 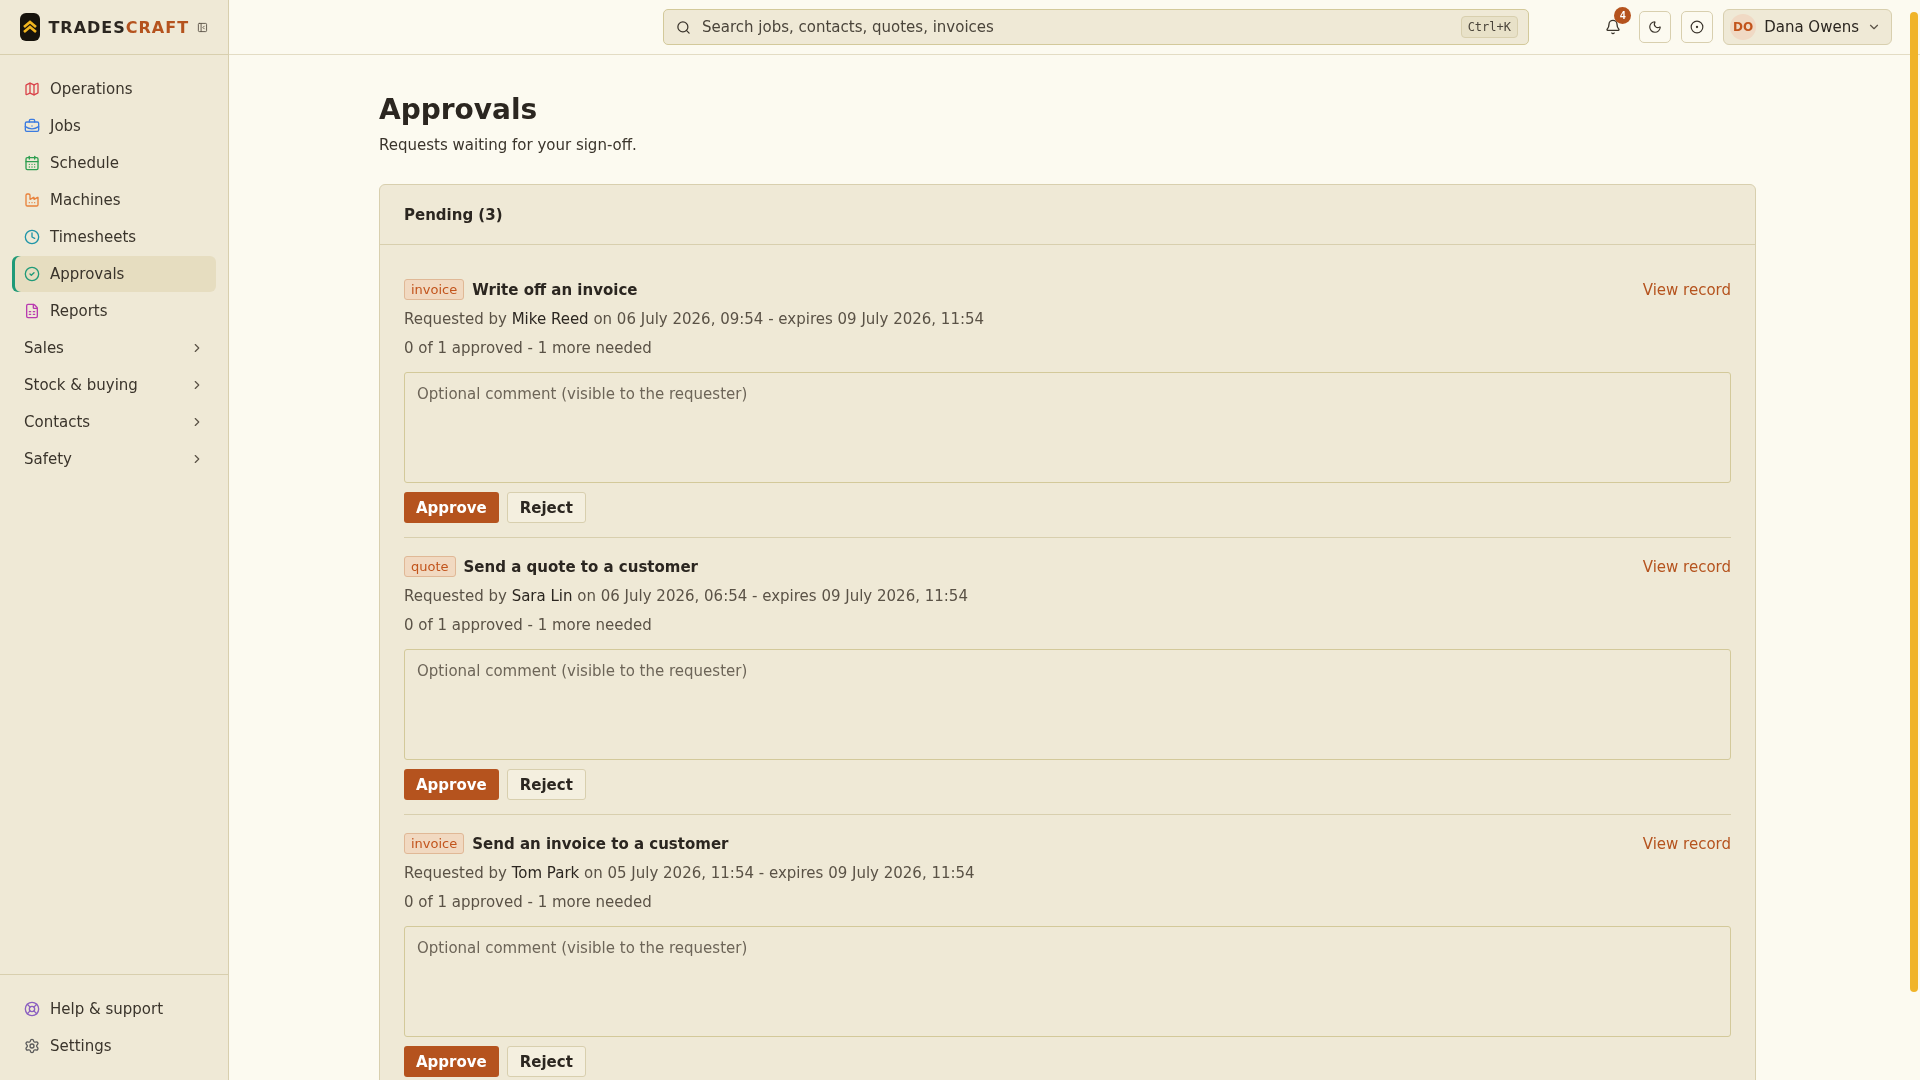 What do you see at coordinates (32, 1009) in the screenshot?
I see `lifebuoy-icon` at bounding box center [32, 1009].